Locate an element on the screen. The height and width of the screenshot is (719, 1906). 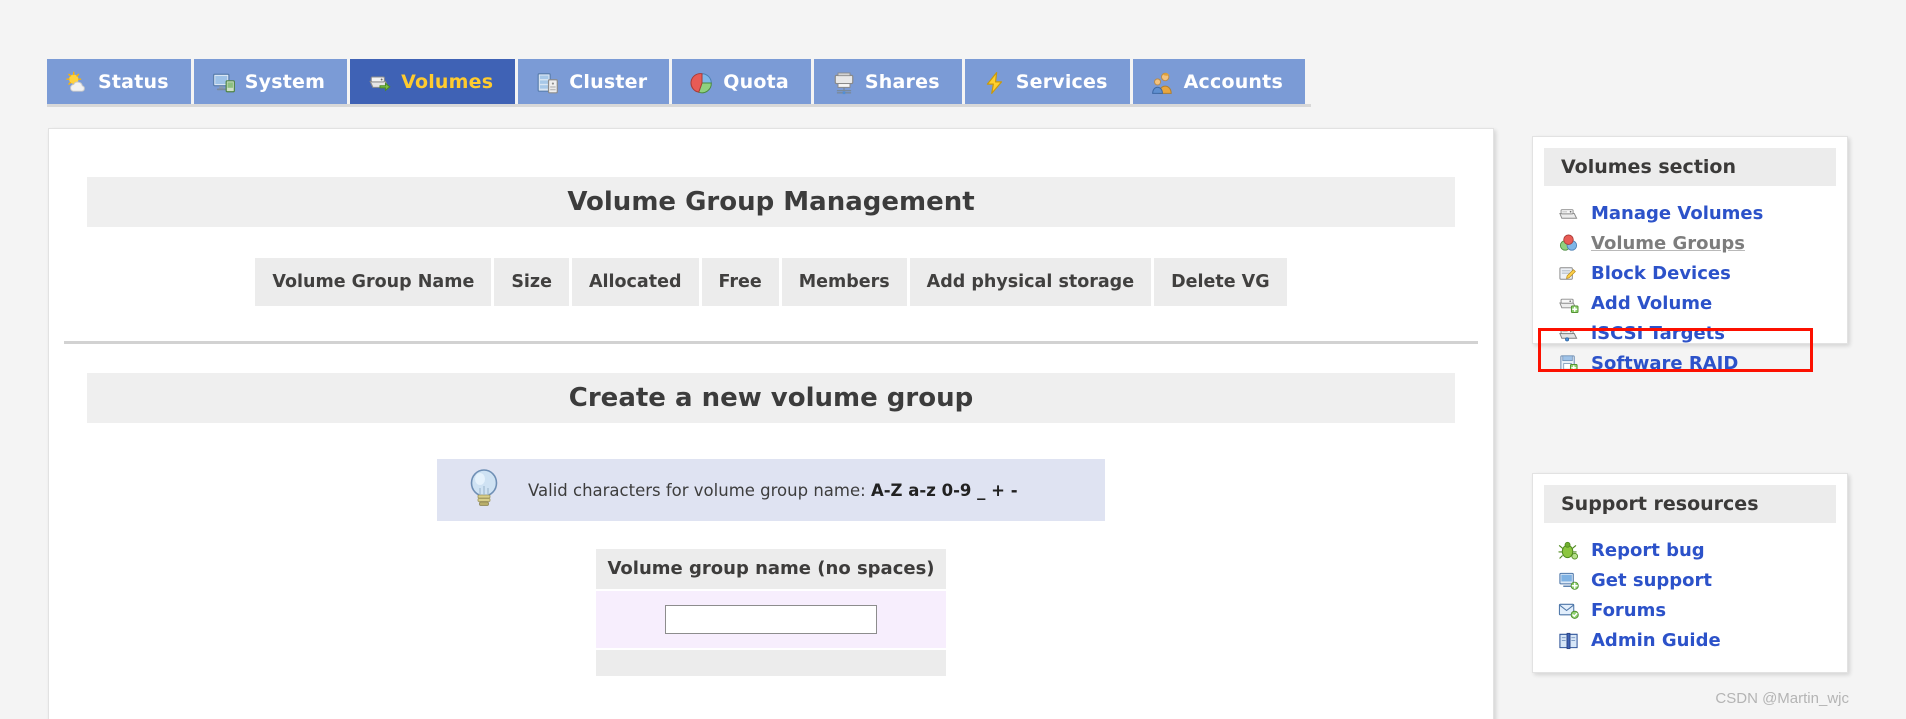
tab-status: Status is located at coordinates (119, 81).